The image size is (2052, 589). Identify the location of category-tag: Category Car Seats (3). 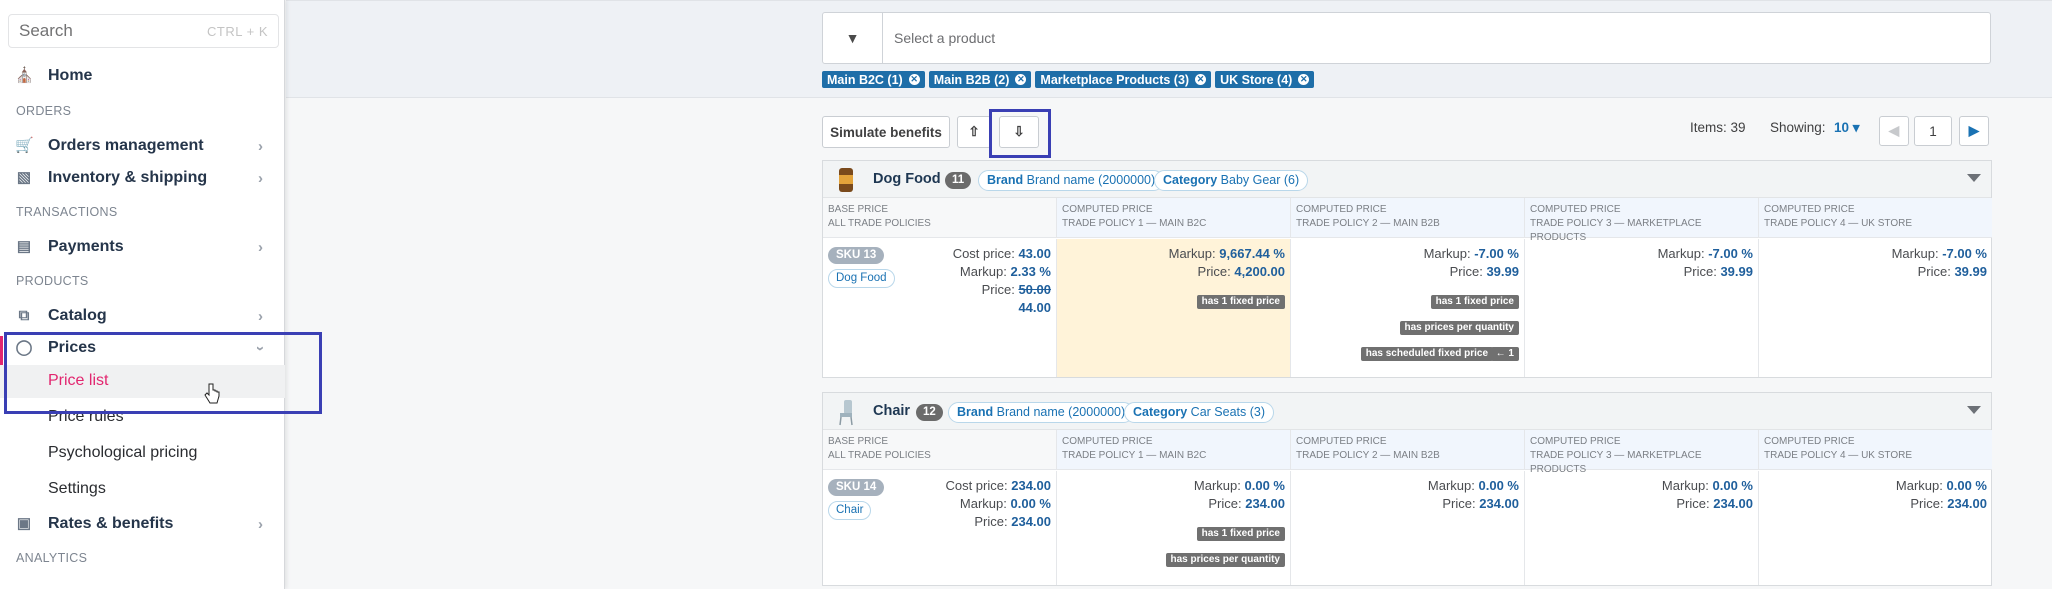
(1199, 412).